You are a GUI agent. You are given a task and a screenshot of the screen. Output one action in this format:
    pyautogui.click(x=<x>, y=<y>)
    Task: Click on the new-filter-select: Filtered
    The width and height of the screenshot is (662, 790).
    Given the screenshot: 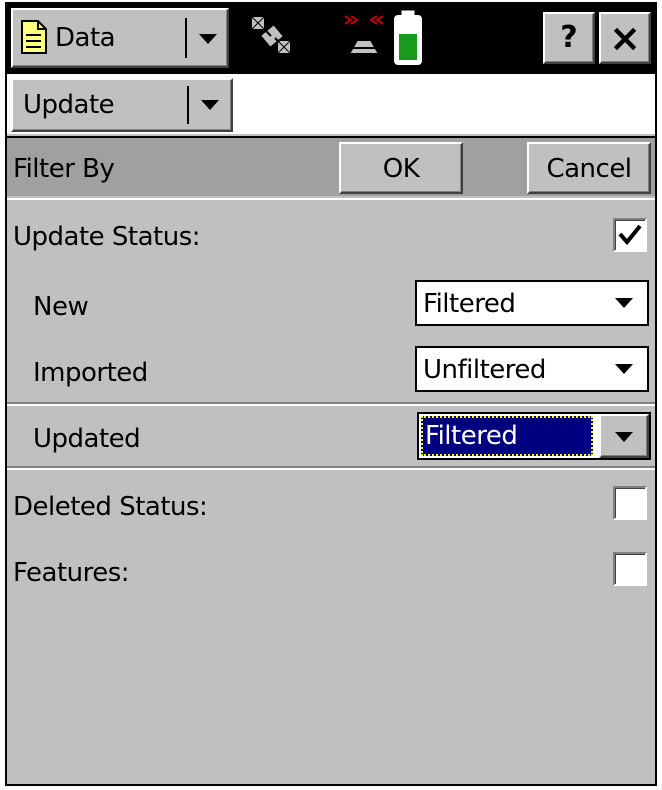 What is the action you would take?
    pyautogui.click(x=532, y=303)
    